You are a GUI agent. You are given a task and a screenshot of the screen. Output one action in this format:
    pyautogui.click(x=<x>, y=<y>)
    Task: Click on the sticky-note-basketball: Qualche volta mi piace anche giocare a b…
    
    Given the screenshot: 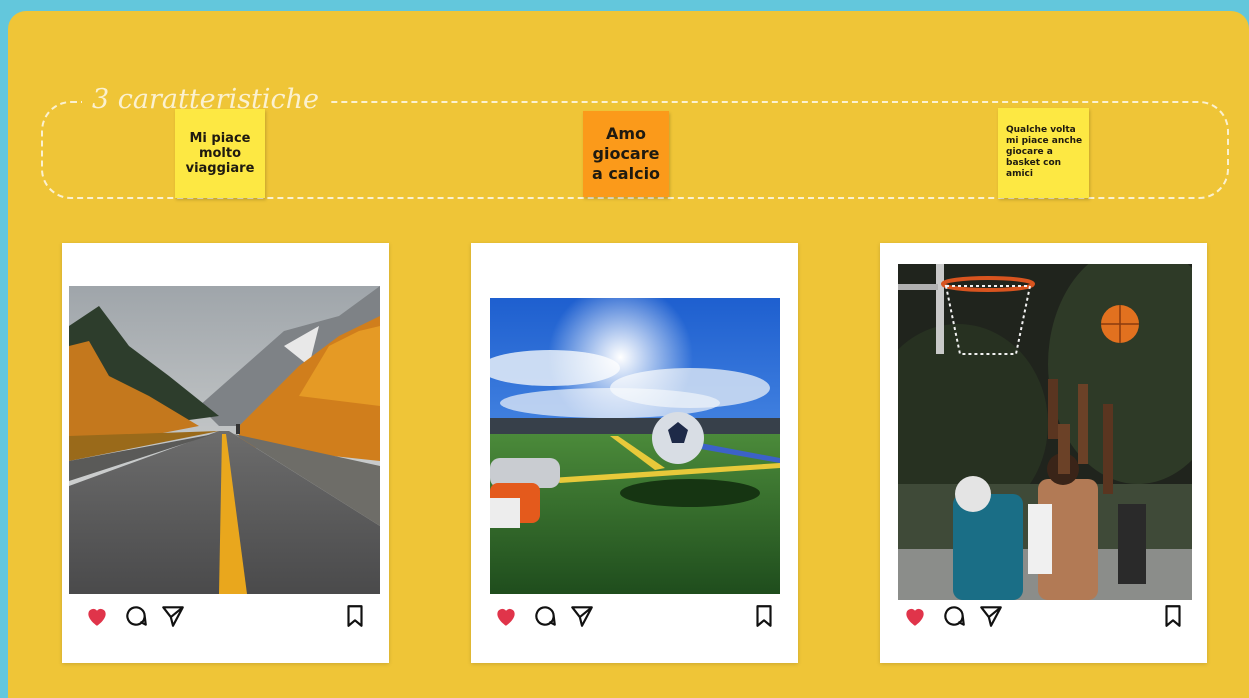 What is the action you would take?
    pyautogui.click(x=1043, y=153)
    